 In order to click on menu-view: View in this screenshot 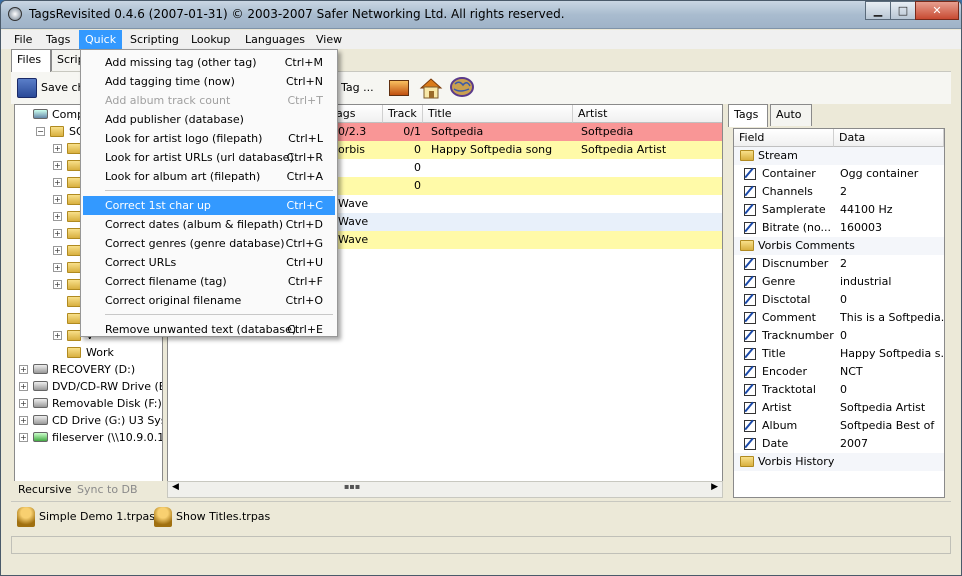, I will do `click(329, 39)`.